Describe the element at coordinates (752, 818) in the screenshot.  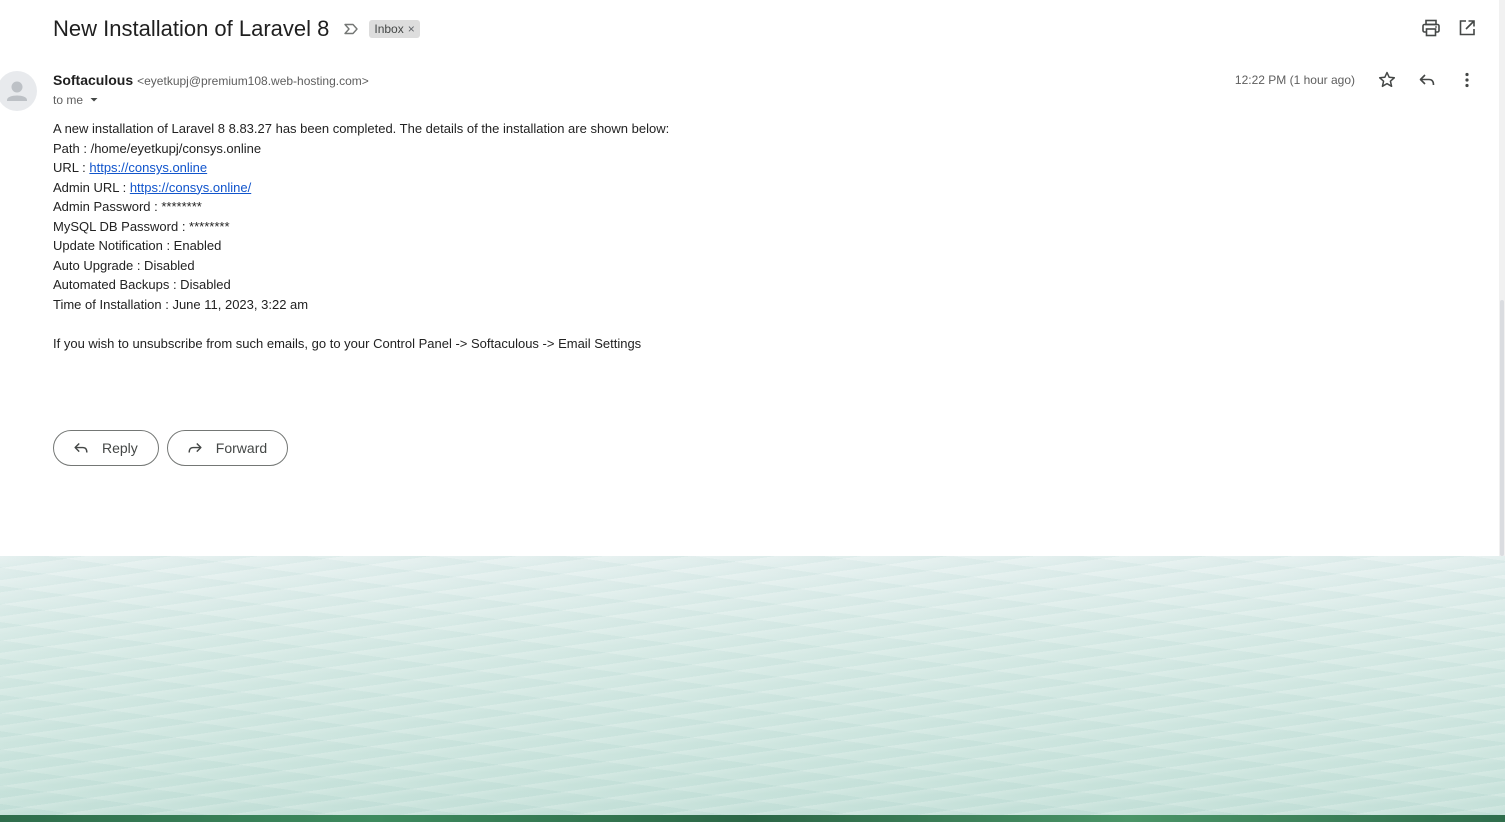
I see `wallpaper-bottom-band` at that location.